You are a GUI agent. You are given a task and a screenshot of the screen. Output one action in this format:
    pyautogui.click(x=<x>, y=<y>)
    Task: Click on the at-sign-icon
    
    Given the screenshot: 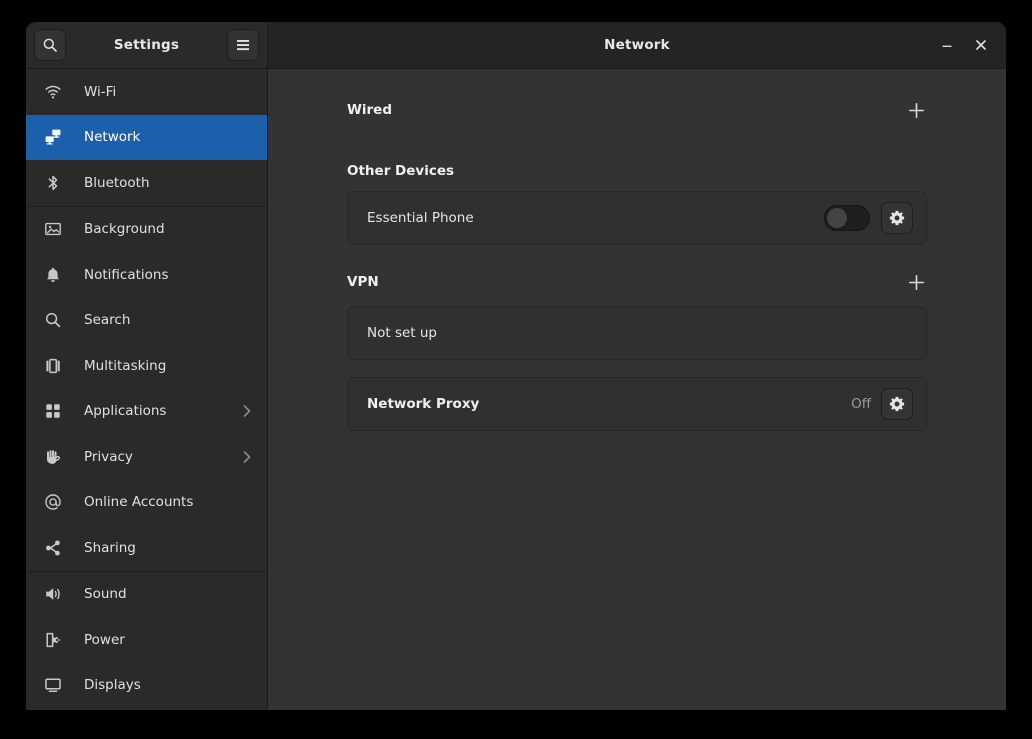 What is the action you would take?
    pyautogui.click(x=53, y=502)
    